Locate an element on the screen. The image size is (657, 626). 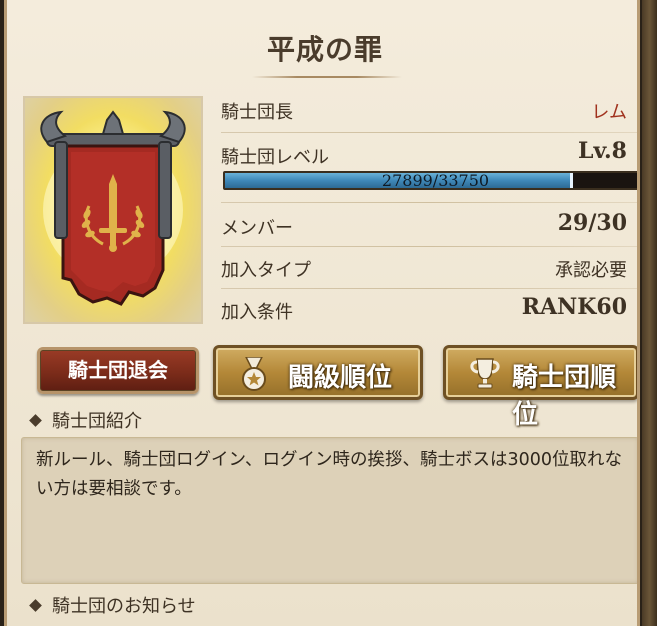
ranking-button: 闘級順位 is located at coordinates (318, 372).